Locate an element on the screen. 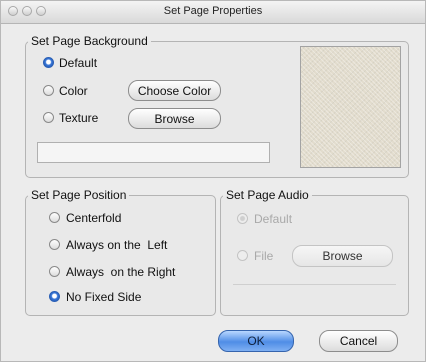 Image resolution: width=426 pixels, height=362 pixels. background-default-radio is located at coordinates (48, 62).